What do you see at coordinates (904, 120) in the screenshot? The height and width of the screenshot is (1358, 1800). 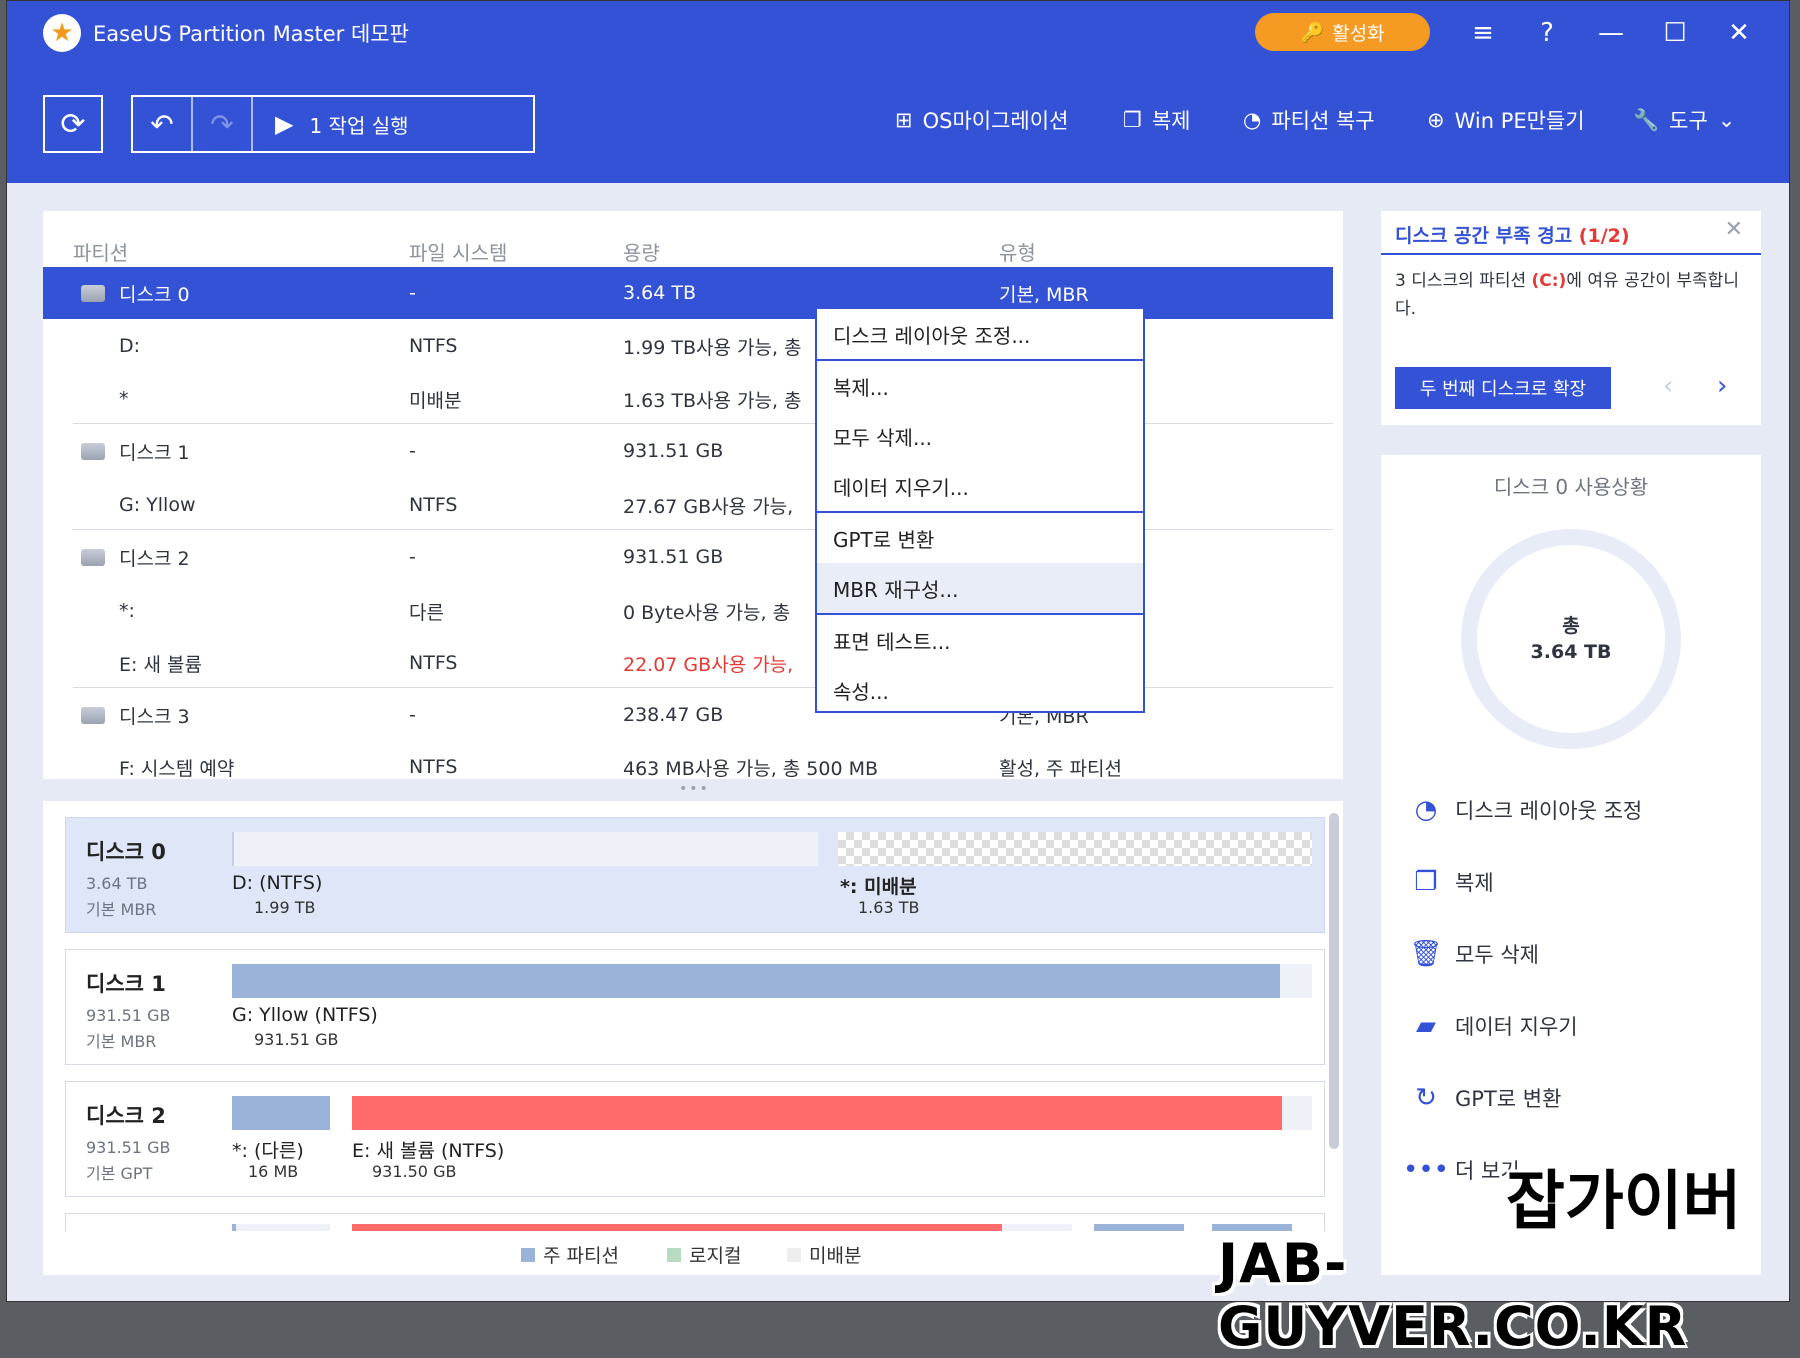 I see `windows-icon: ⊞` at bounding box center [904, 120].